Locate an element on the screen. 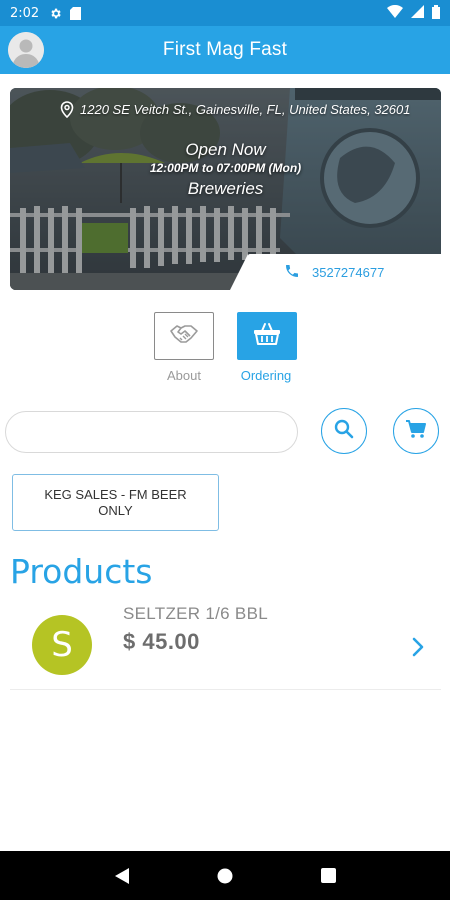 The height and width of the screenshot is (900, 450). search-input is located at coordinates (151, 432).